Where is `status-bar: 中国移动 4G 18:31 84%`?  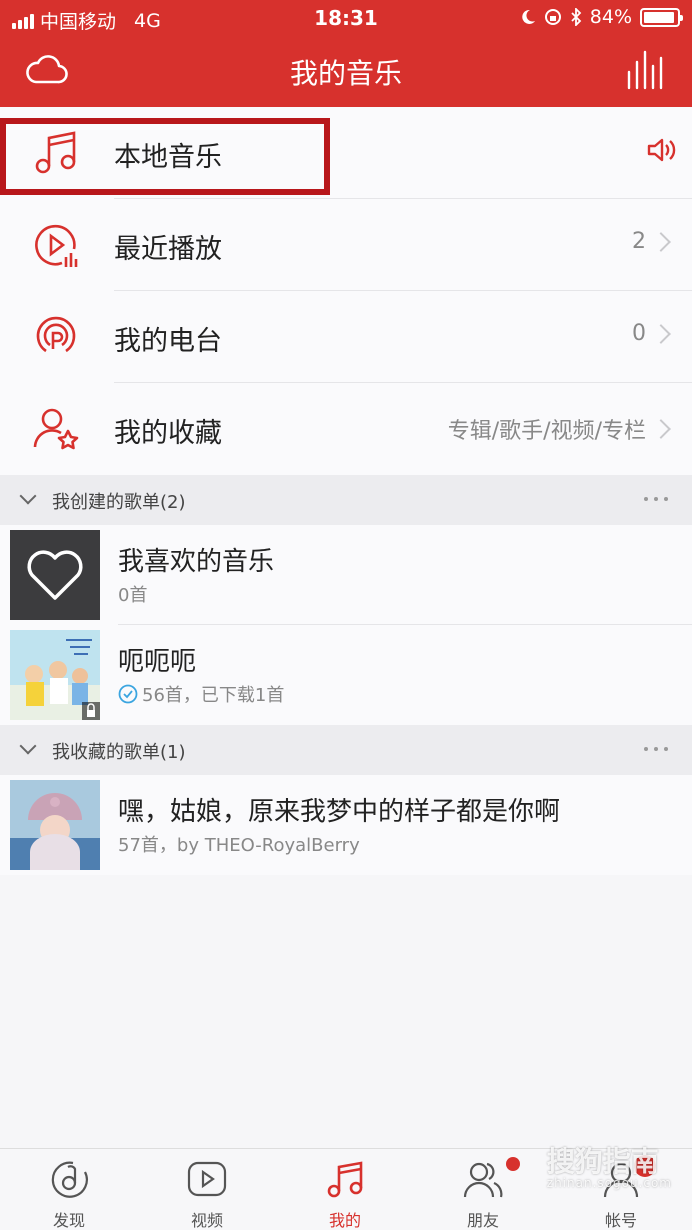
status-bar: 中国移动 4G 18:31 84% is located at coordinates (346, 18).